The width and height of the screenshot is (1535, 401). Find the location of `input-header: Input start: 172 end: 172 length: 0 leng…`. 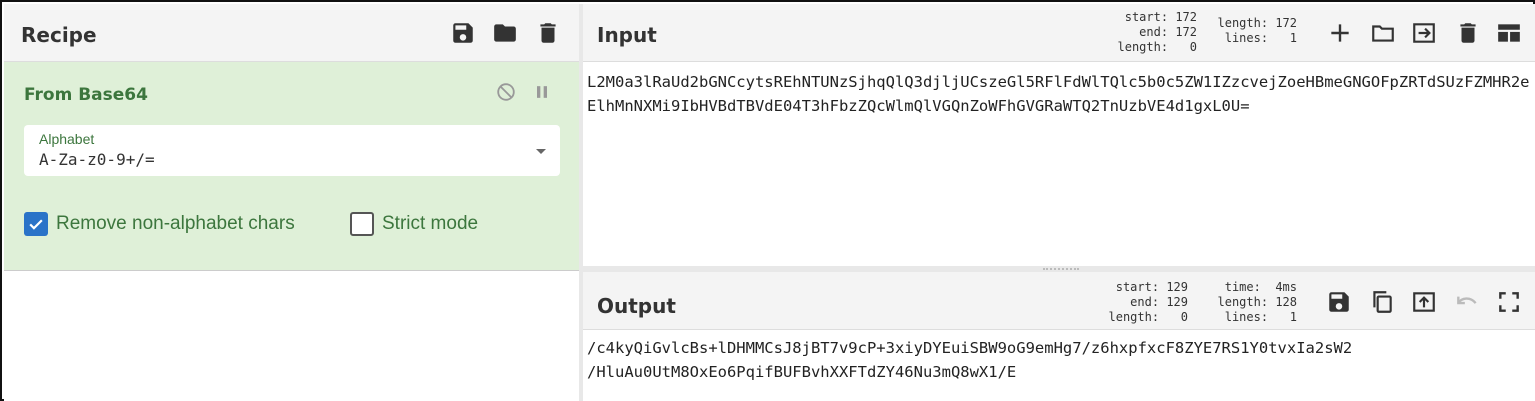

input-header: Input start: 172 end: 172 length: 0 leng… is located at coordinates (1059, 33).